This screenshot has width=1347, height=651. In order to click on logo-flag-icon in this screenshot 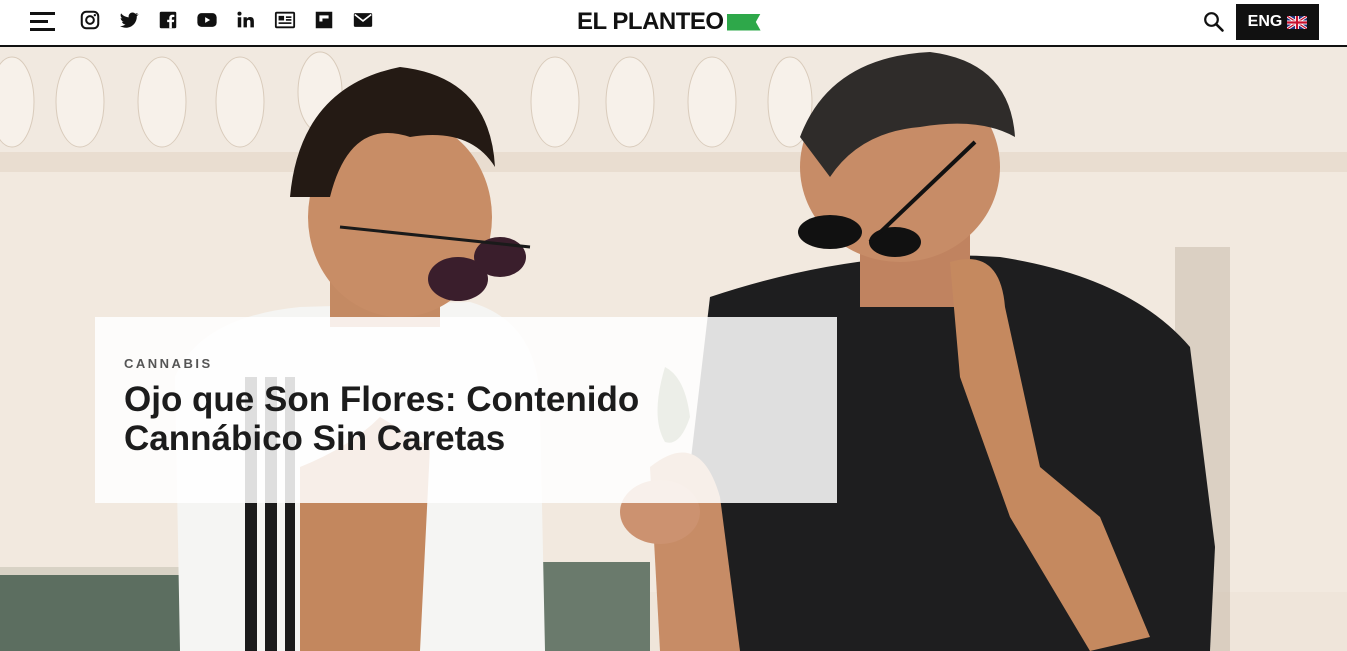, I will do `click(743, 22)`.